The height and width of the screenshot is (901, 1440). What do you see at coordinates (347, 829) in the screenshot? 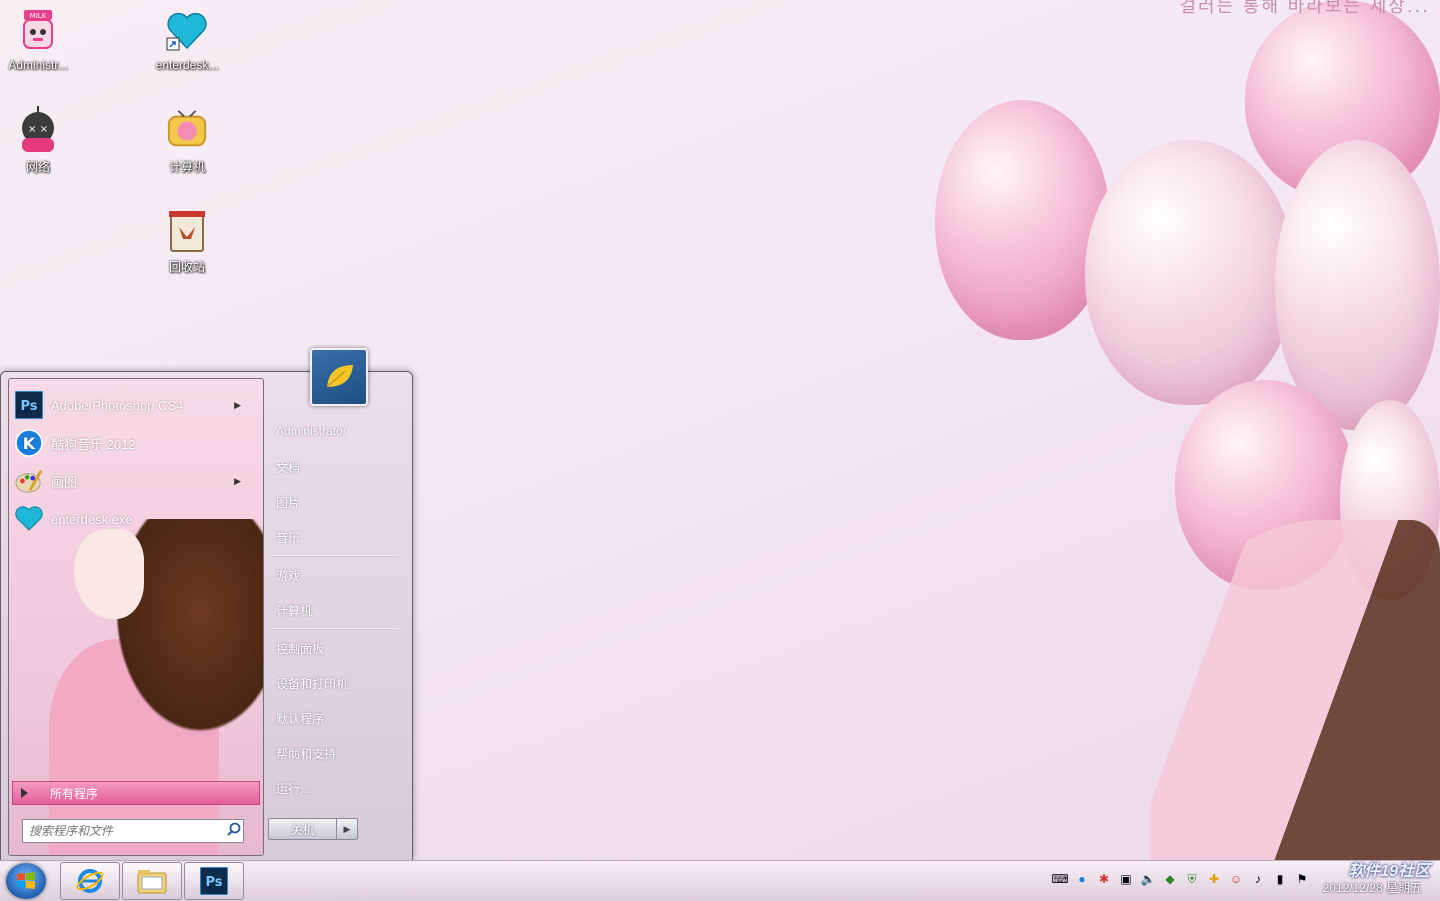
I see `shutdown-options-arrow-icon: ▶` at bounding box center [347, 829].